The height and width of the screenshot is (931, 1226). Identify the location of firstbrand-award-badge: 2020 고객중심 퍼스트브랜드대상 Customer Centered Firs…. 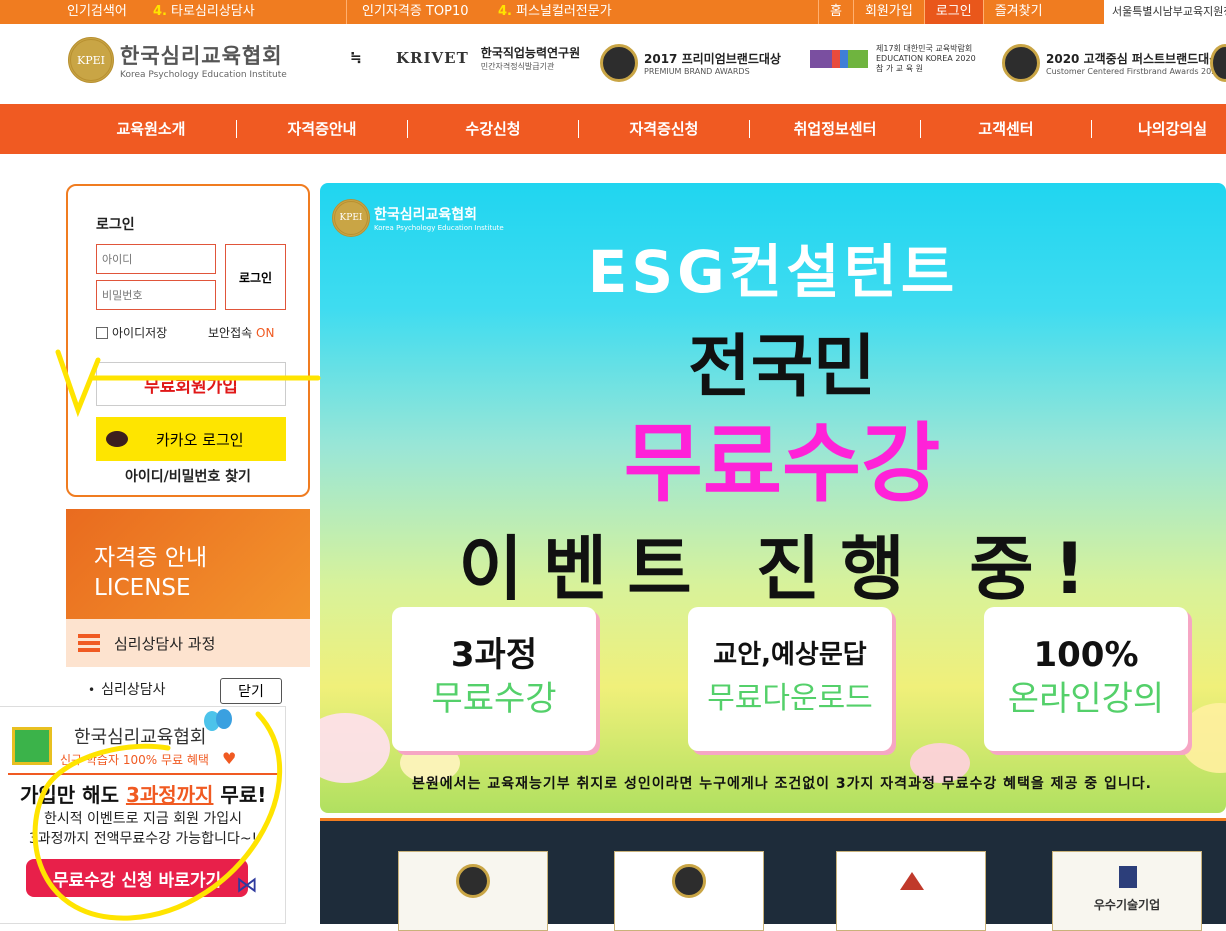
(1111, 63).